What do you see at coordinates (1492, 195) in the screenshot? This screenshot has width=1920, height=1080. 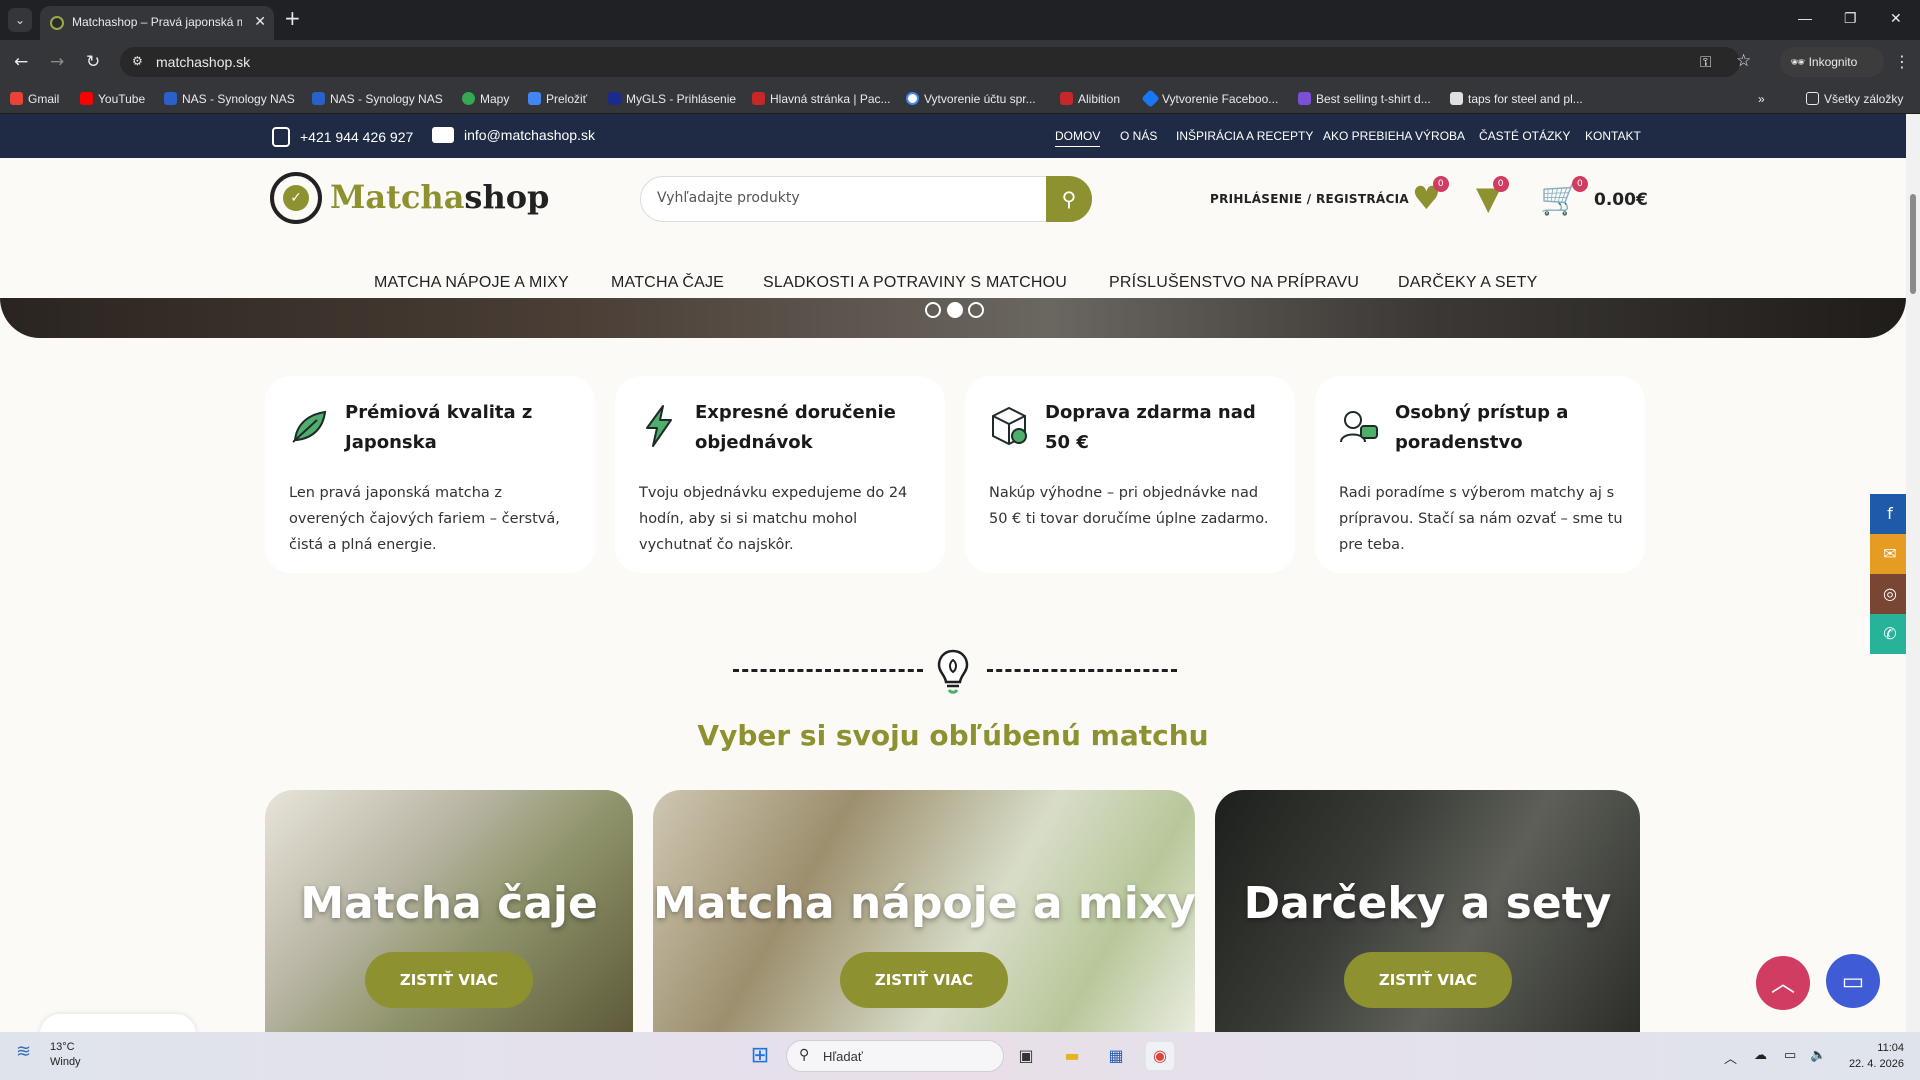 I see `compare-button: ▼ 0` at bounding box center [1492, 195].